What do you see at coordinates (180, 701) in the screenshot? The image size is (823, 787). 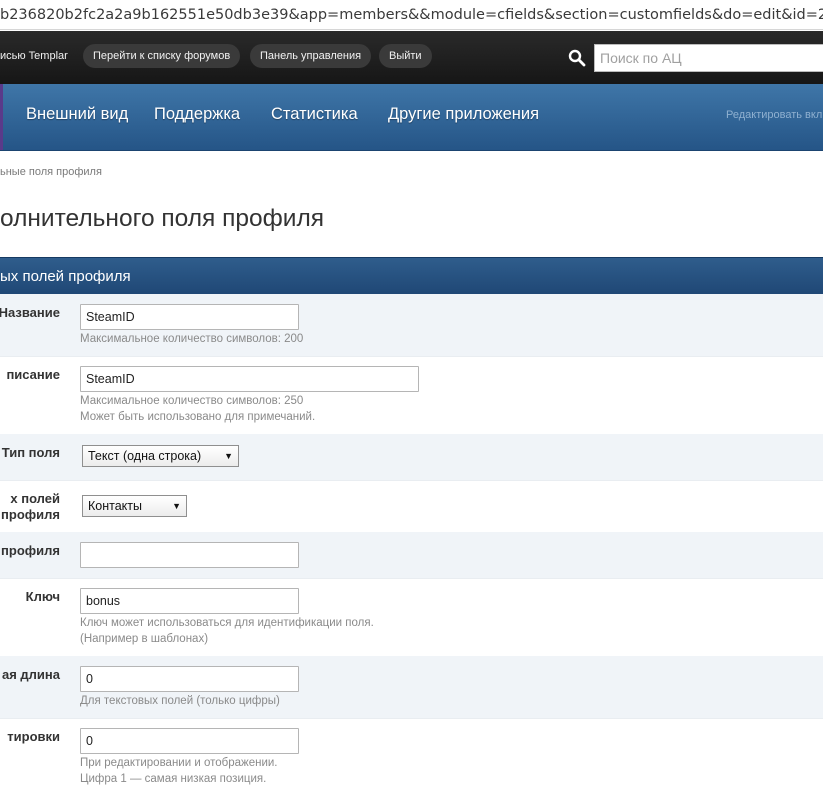 I see `max-length-help: Для текстовых полей (только цифры)` at bounding box center [180, 701].